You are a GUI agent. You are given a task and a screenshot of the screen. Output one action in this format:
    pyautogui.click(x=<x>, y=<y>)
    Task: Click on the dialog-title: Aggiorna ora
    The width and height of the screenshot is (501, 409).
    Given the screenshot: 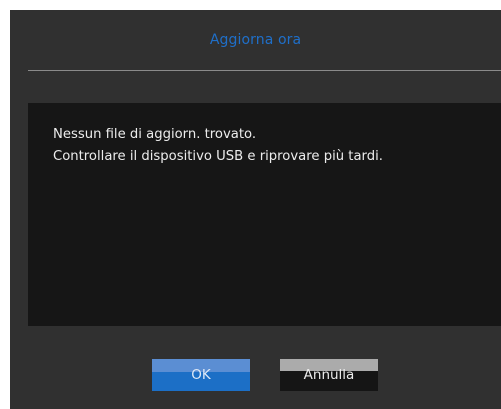 What is the action you would take?
    pyautogui.click(x=255, y=40)
    